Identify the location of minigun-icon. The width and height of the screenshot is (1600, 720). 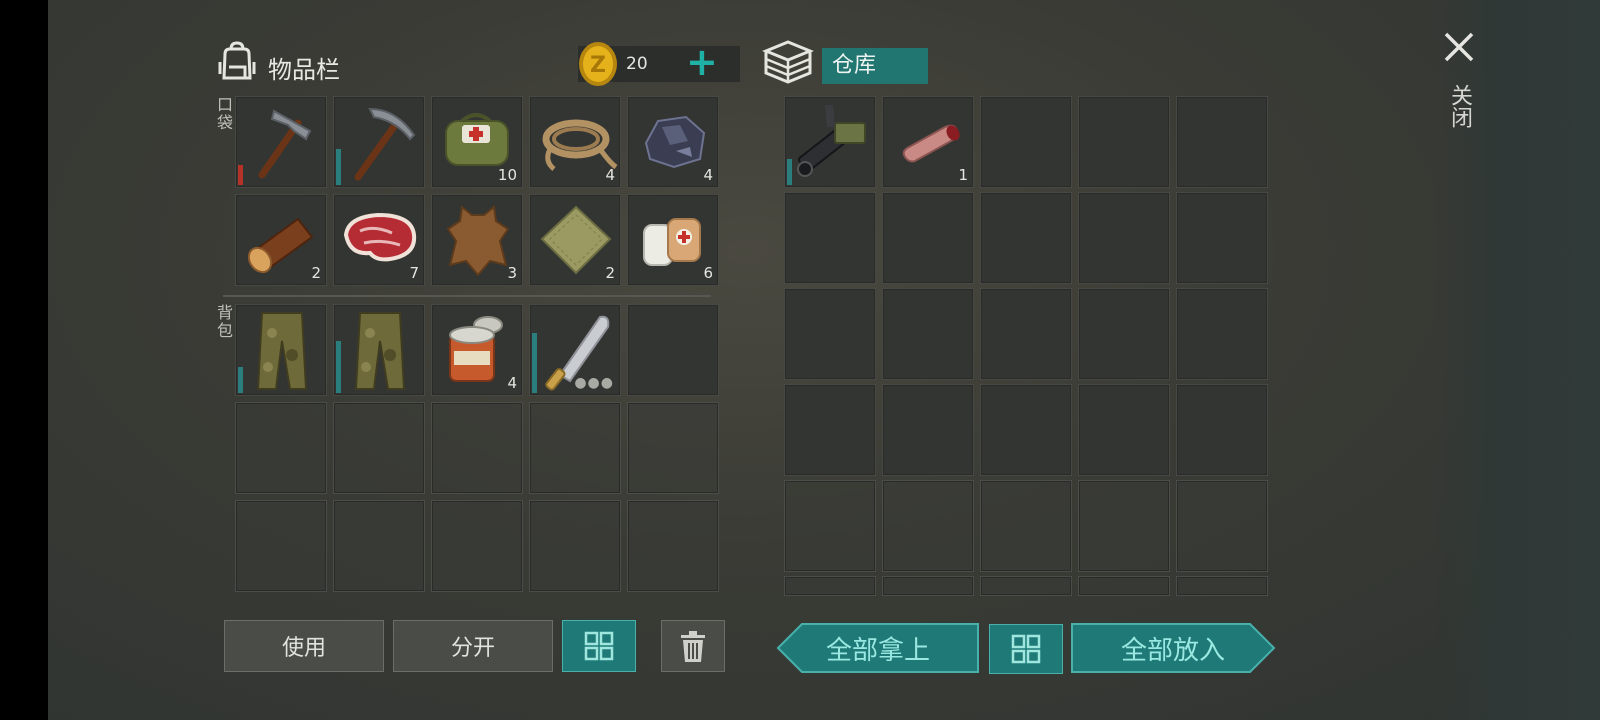
(831, 141).